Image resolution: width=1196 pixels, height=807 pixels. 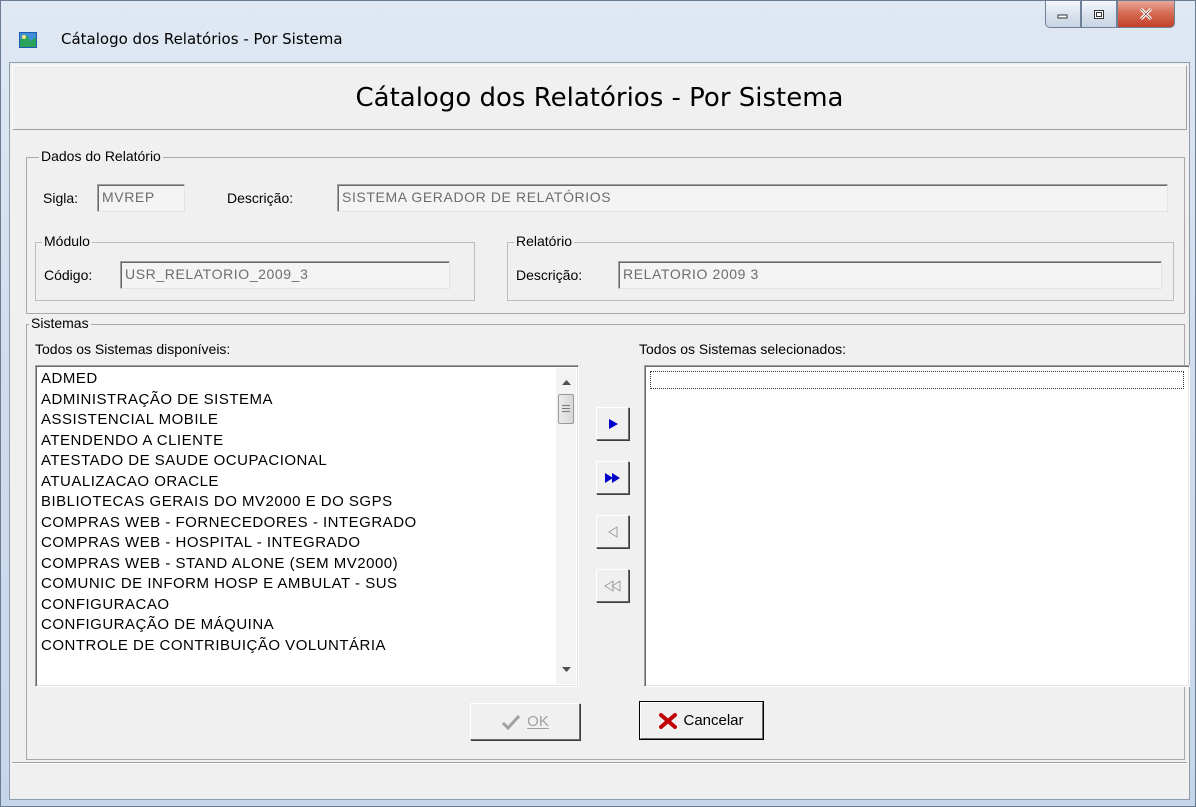 I want to click on list-item: CONFIGURAÇÃO DE MÁQUINA, so click(x=307, y=625).